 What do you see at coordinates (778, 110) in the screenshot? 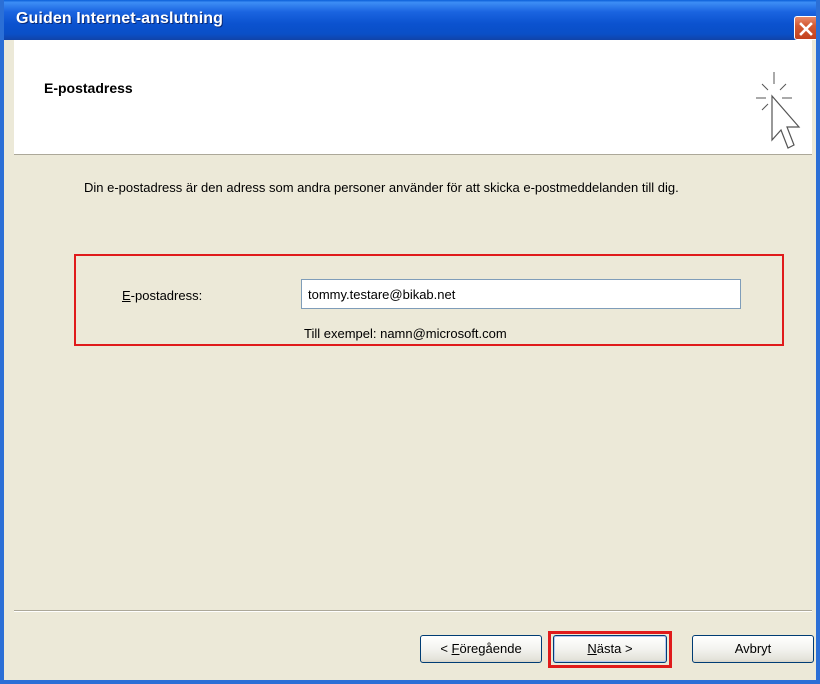
I see `wizard-cursor-icon` at bounding box center [778, 110].